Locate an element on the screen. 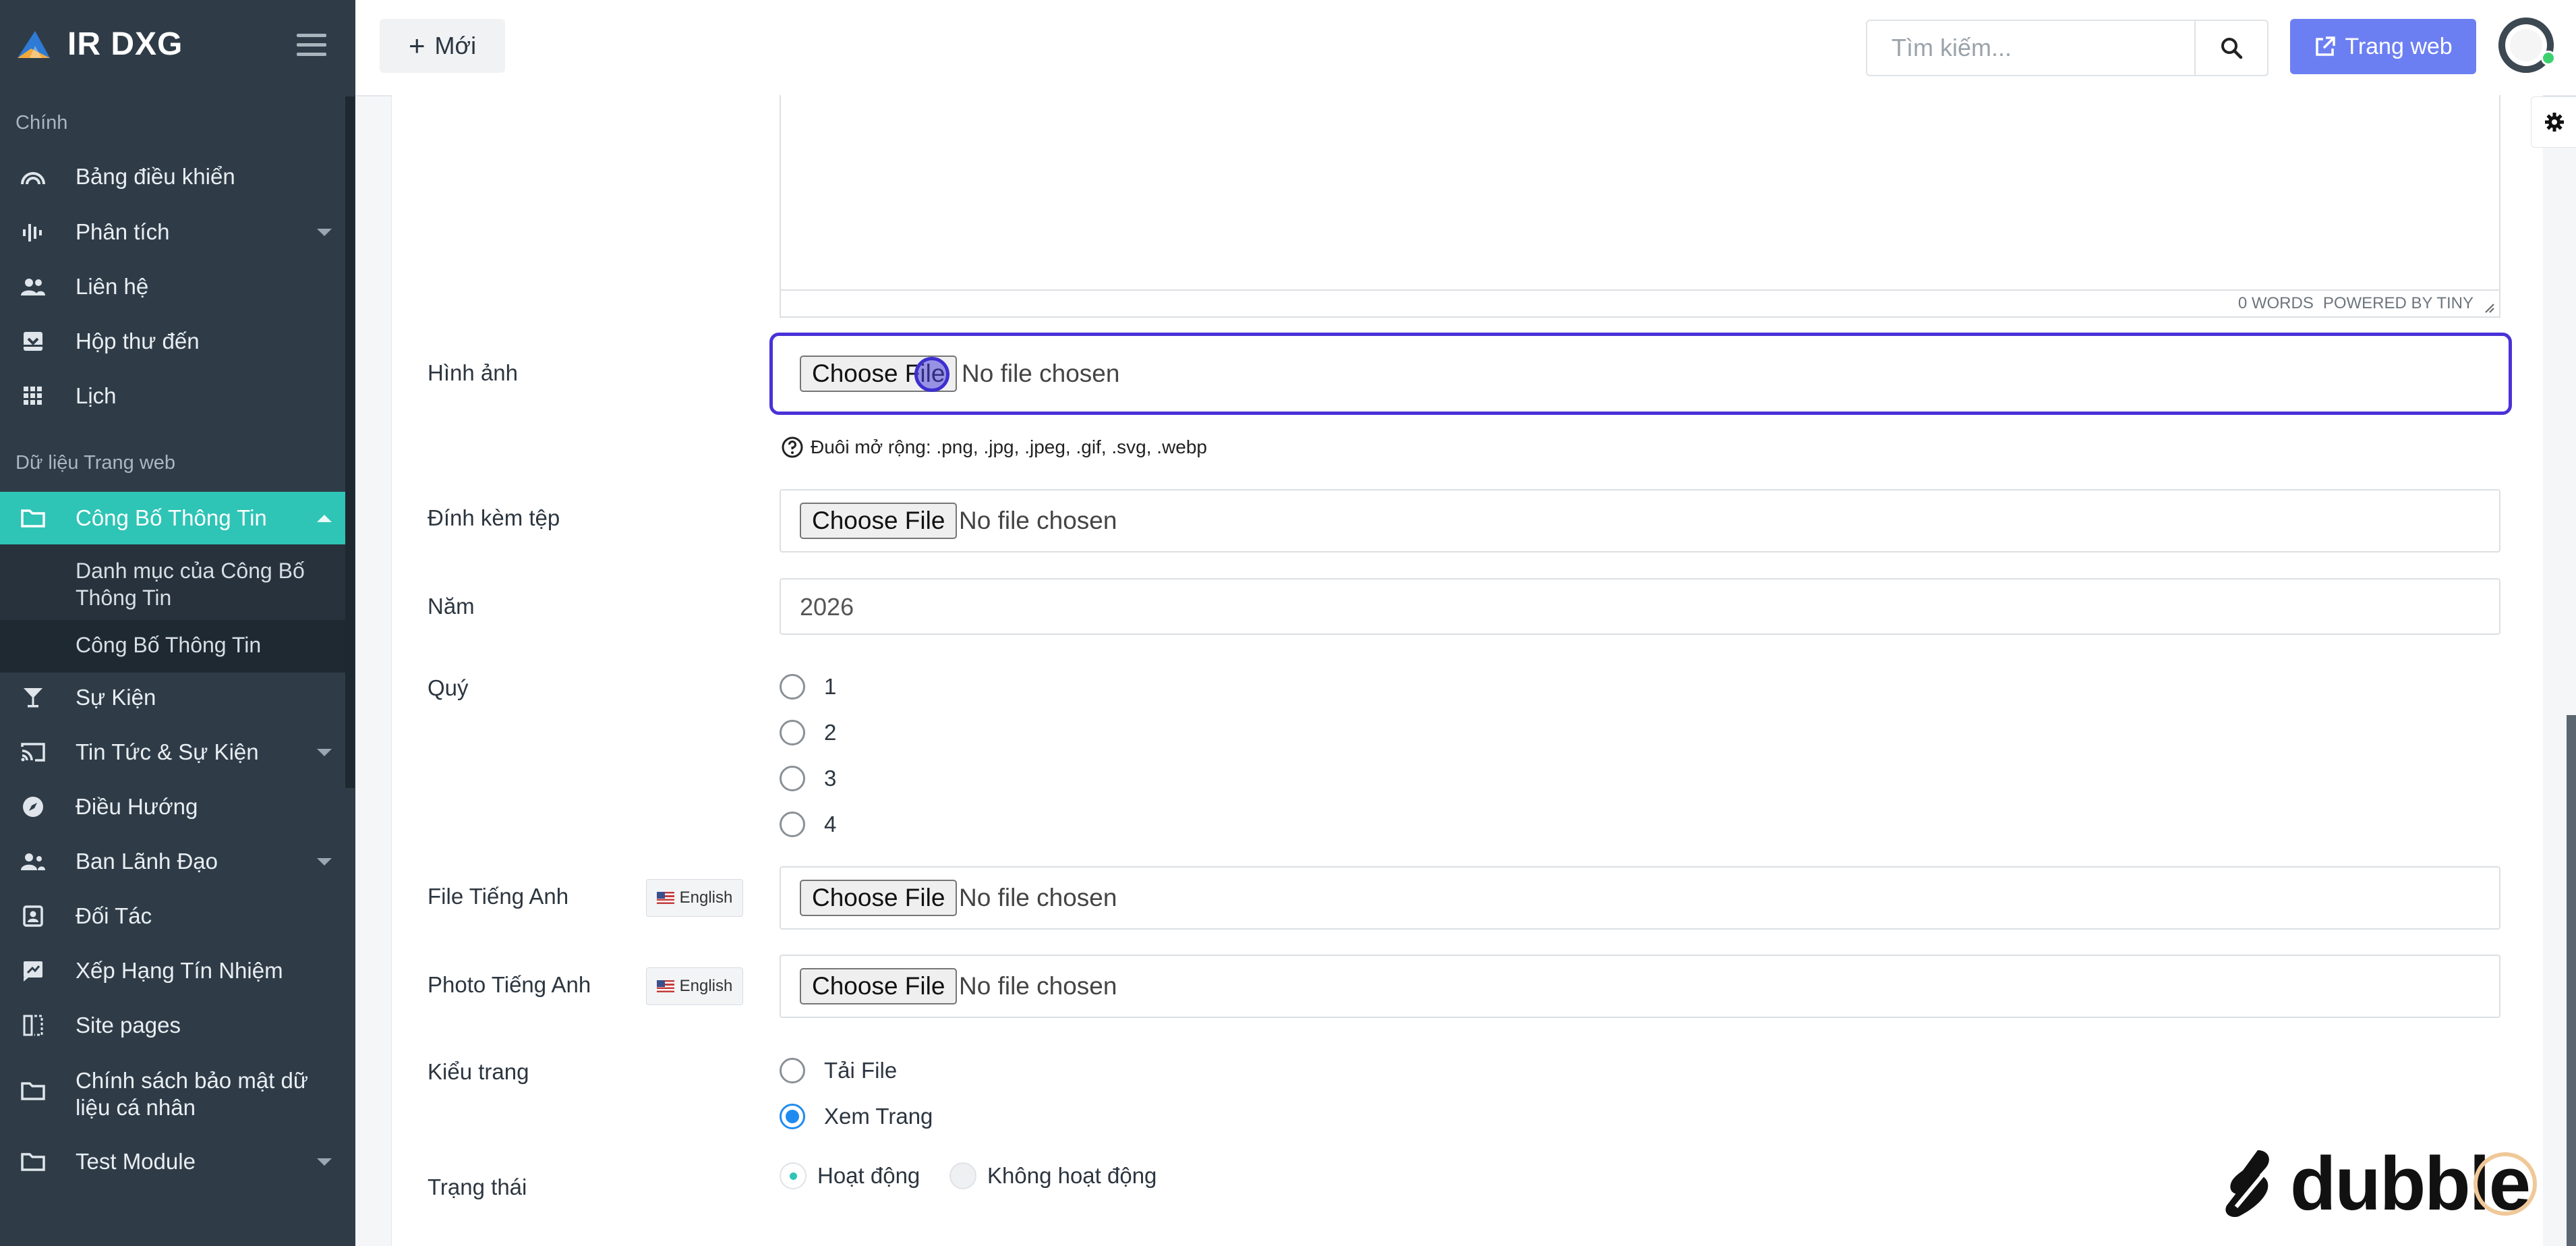 This screenshot has height=1246, width=2576. rich-text-editor: 0 WORDS POWERED BY TINY is located at coordinates (1640, 207).